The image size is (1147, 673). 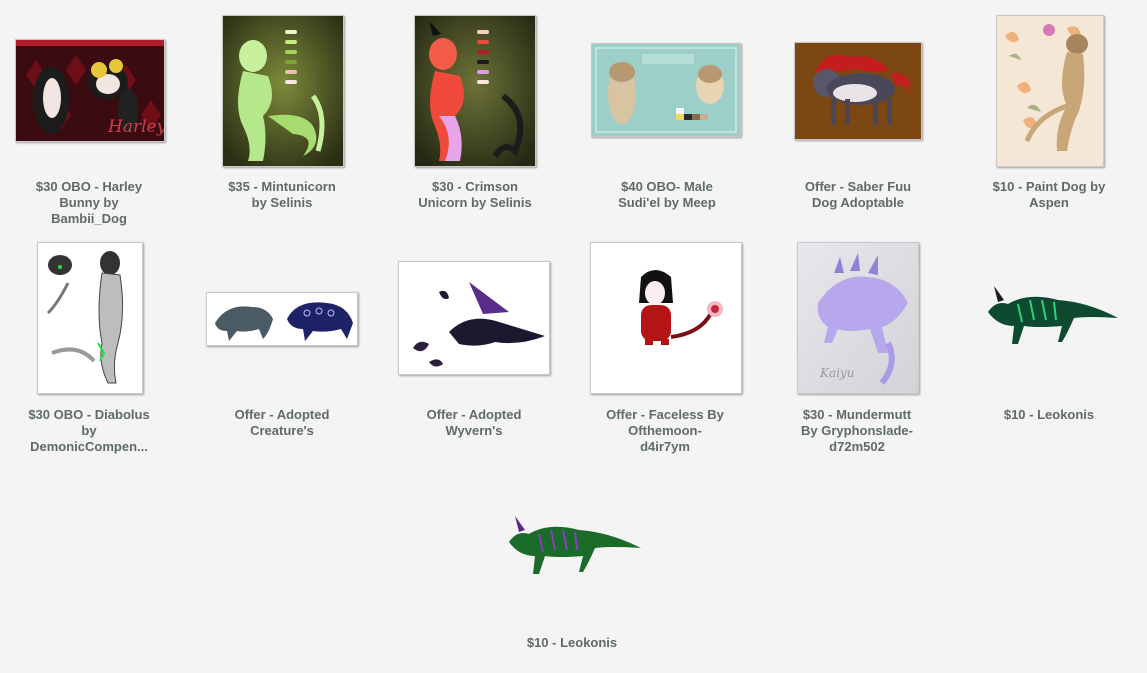 I want to click on gallery-item-crimson-unicorn: $30 - Crimson Unicorn by Selinis, so click(x=475, y=120).